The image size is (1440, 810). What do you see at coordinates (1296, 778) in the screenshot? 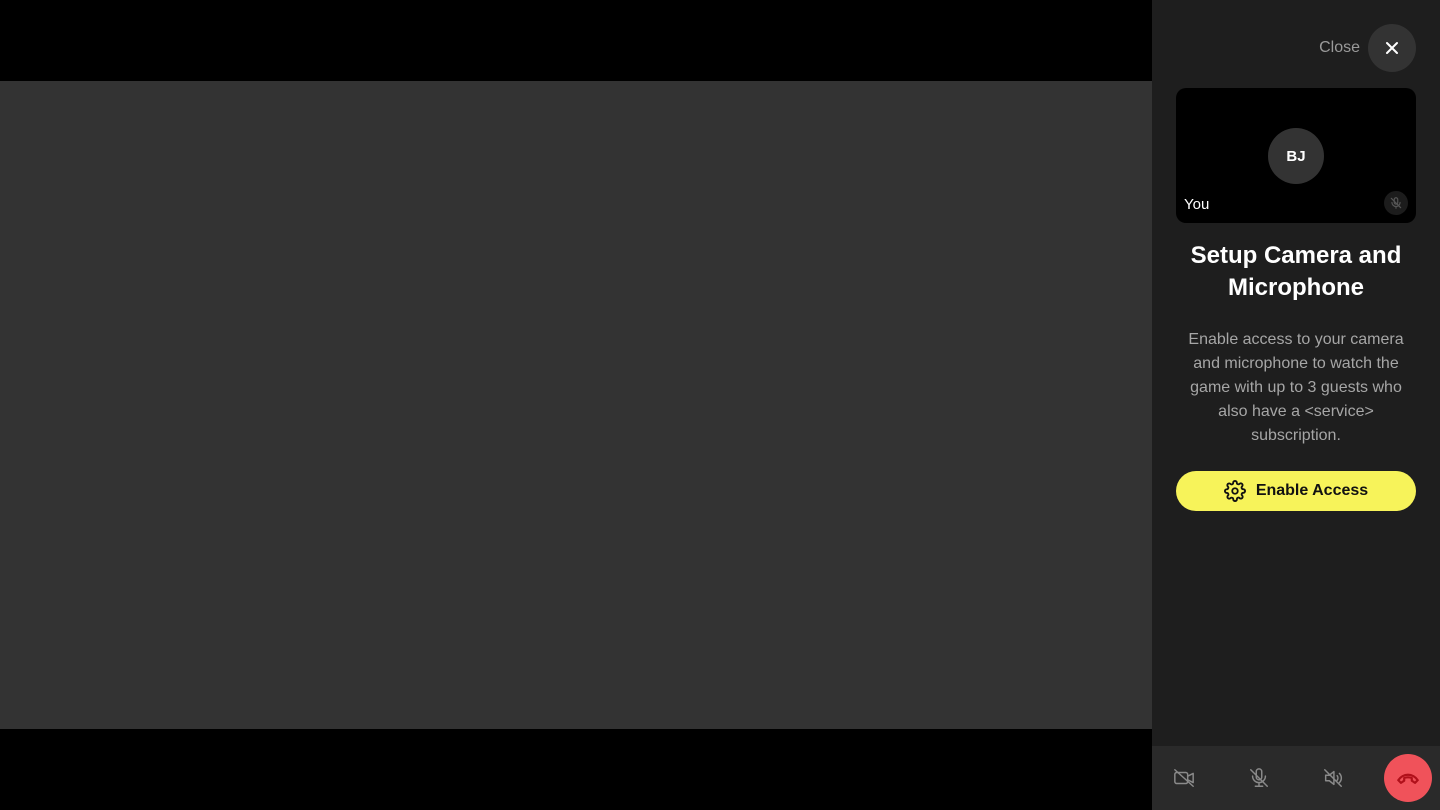
I see `call-controls` at bounding box center [1296, 778].